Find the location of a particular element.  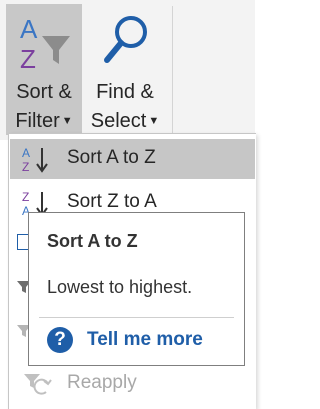

find-select-button: Find & Select ▼ is located at coordinates (125, 69).